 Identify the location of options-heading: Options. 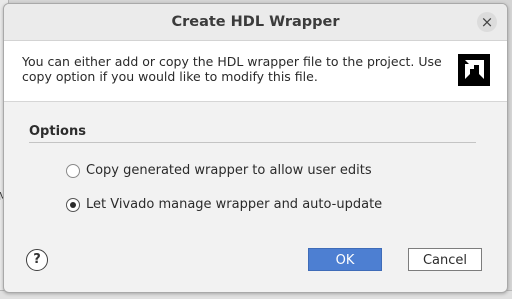
(57, 131).